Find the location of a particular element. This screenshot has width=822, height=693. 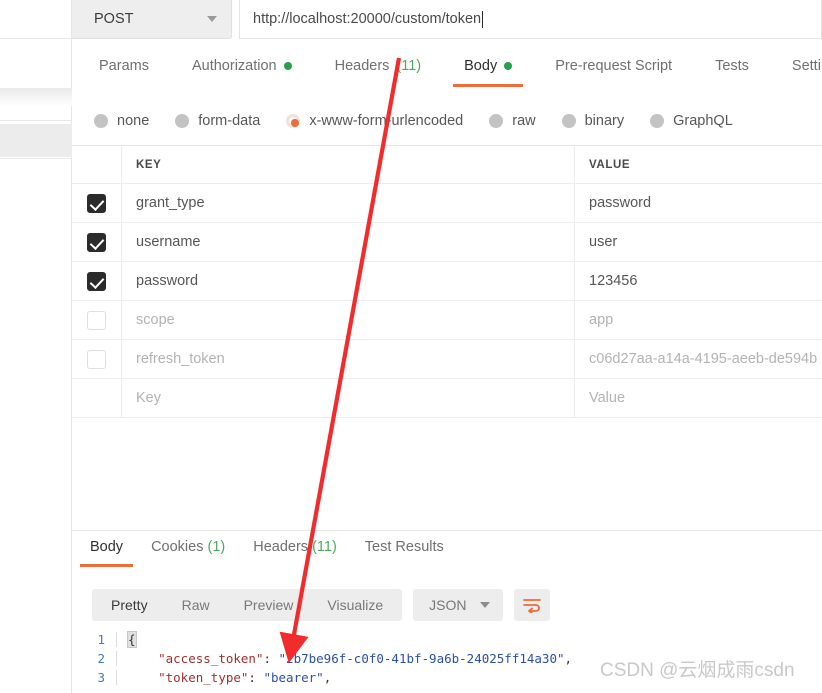

http-method-value: POST is located at coordinates (114, 19).